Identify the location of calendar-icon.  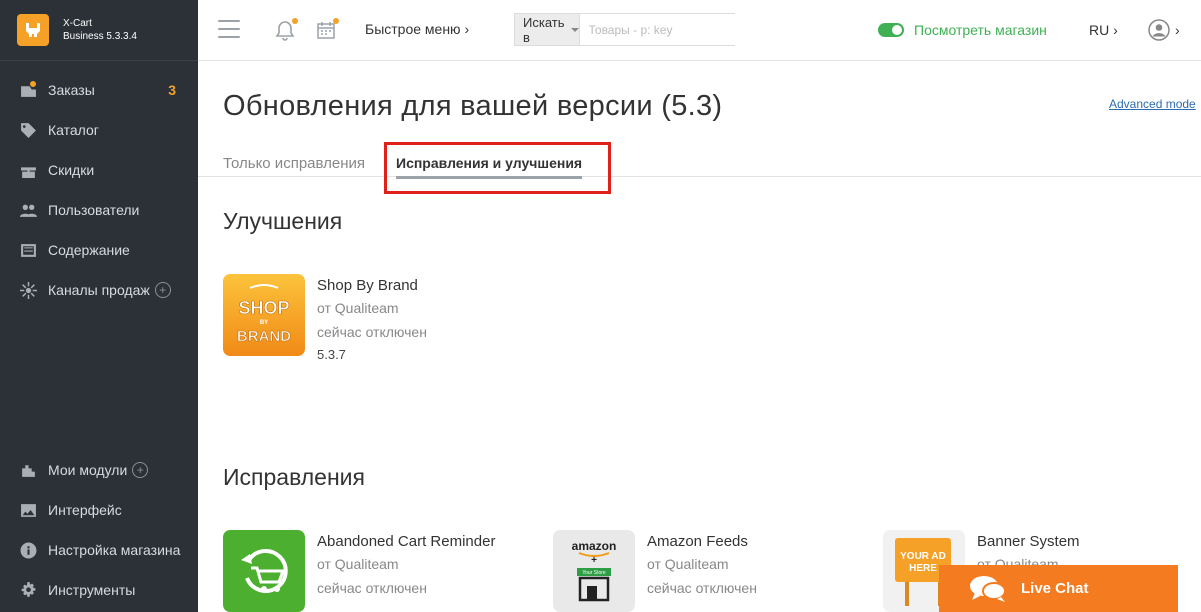
(327, 29).